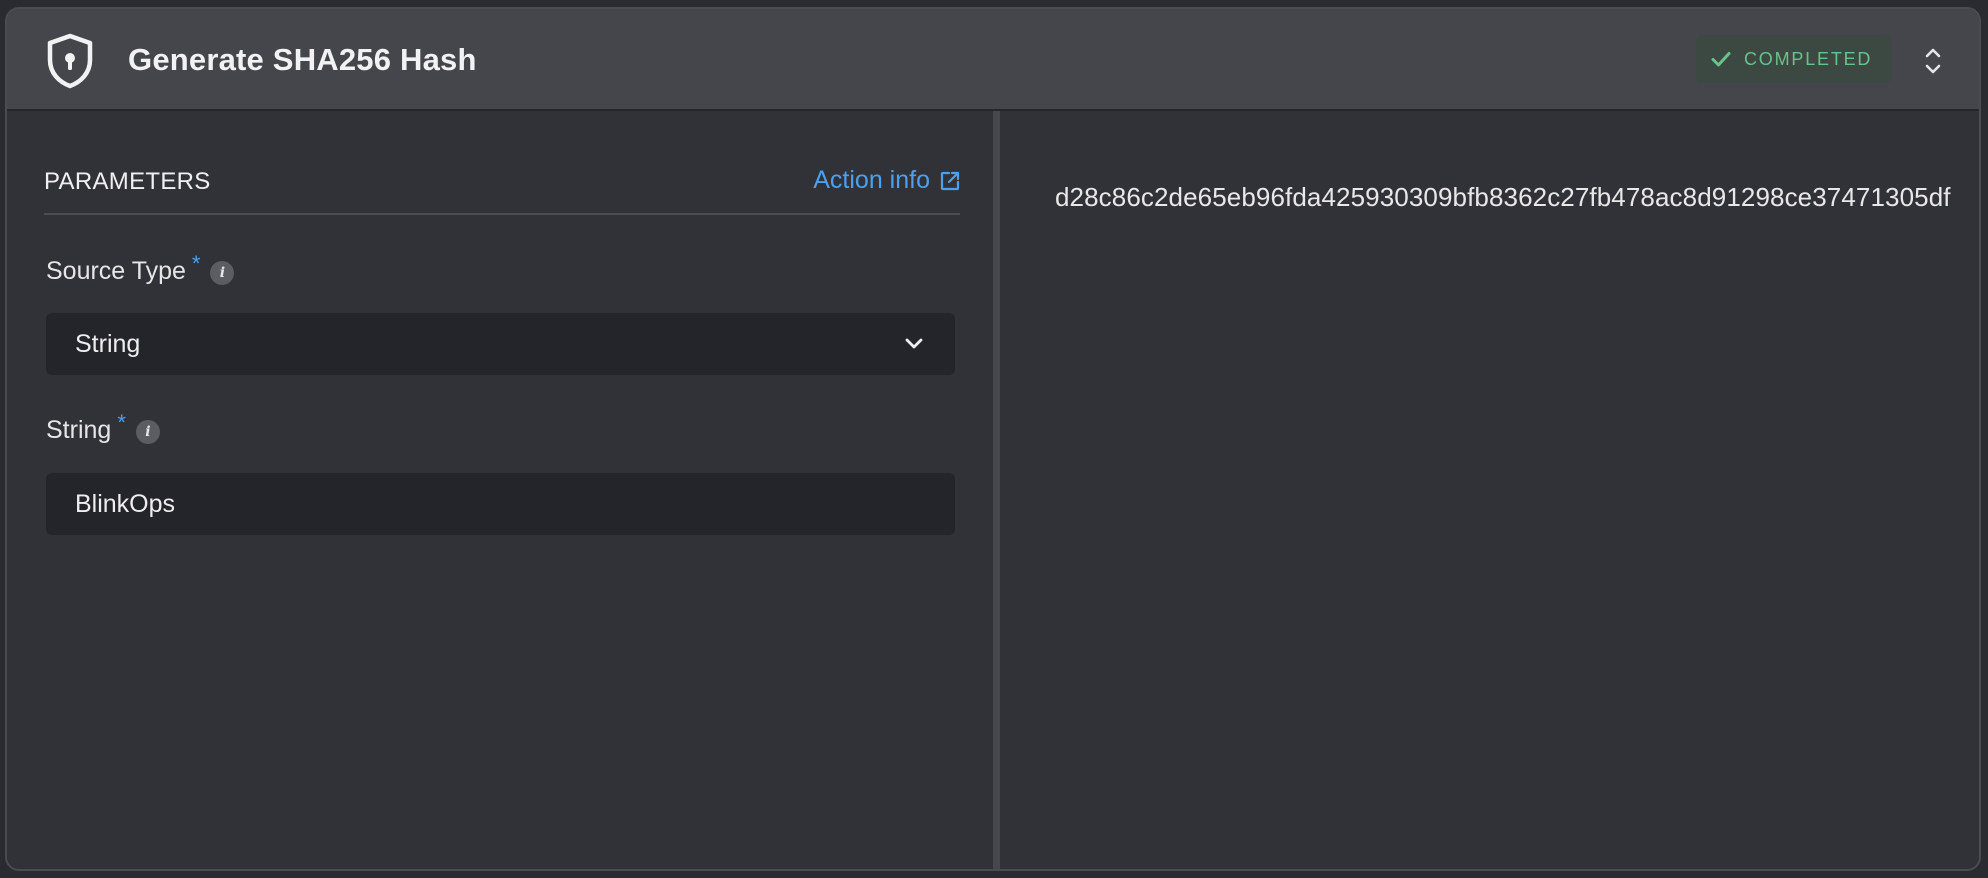 The image size is (1988, 878). What do you see at coordinates (1808, 58) in the screenshot?
I see `status-text: COMPLETED` at bounding box center [1808, 58].